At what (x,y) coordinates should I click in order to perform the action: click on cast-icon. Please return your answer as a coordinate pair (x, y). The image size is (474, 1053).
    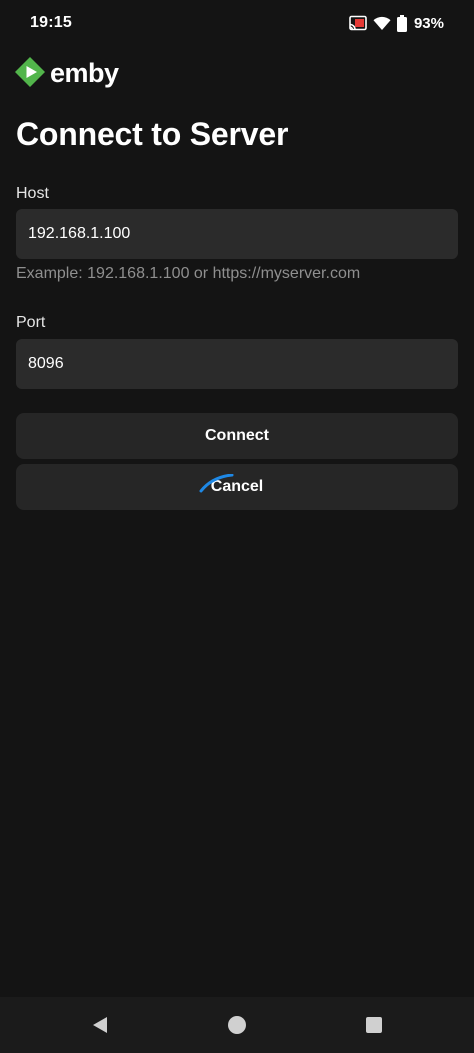
    Looking at the image, I should click on (358, 23).